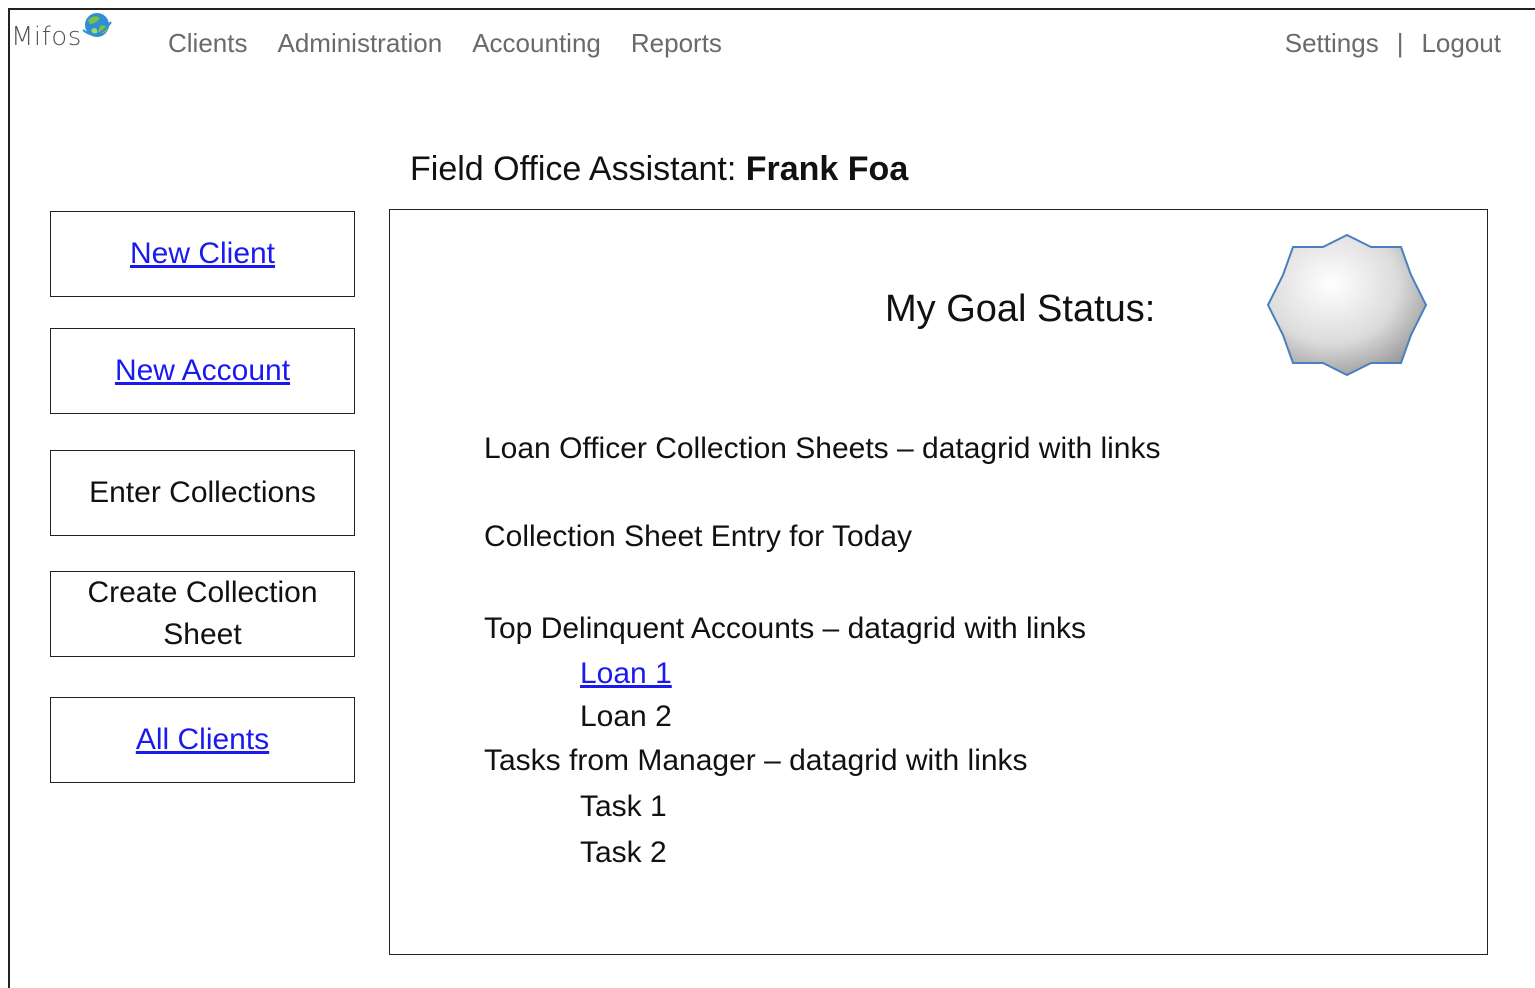 This screenshot has width=1535, height=988. What do you see at coordinates (202, 614) in the screenshot?
I see `create-collection-sheet-button: Create Collection Sheet` at bounding box center [202, 614].